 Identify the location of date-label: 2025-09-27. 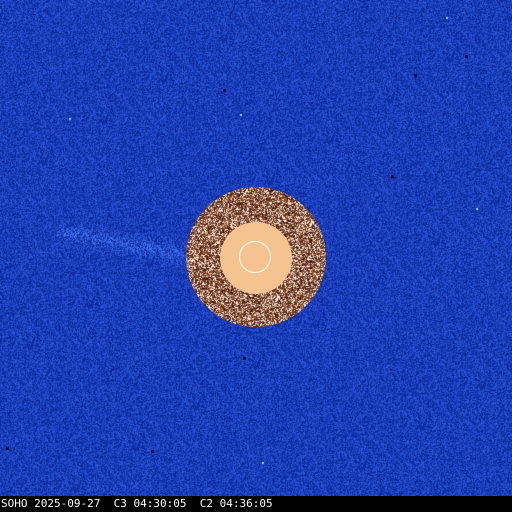
(67, 503).